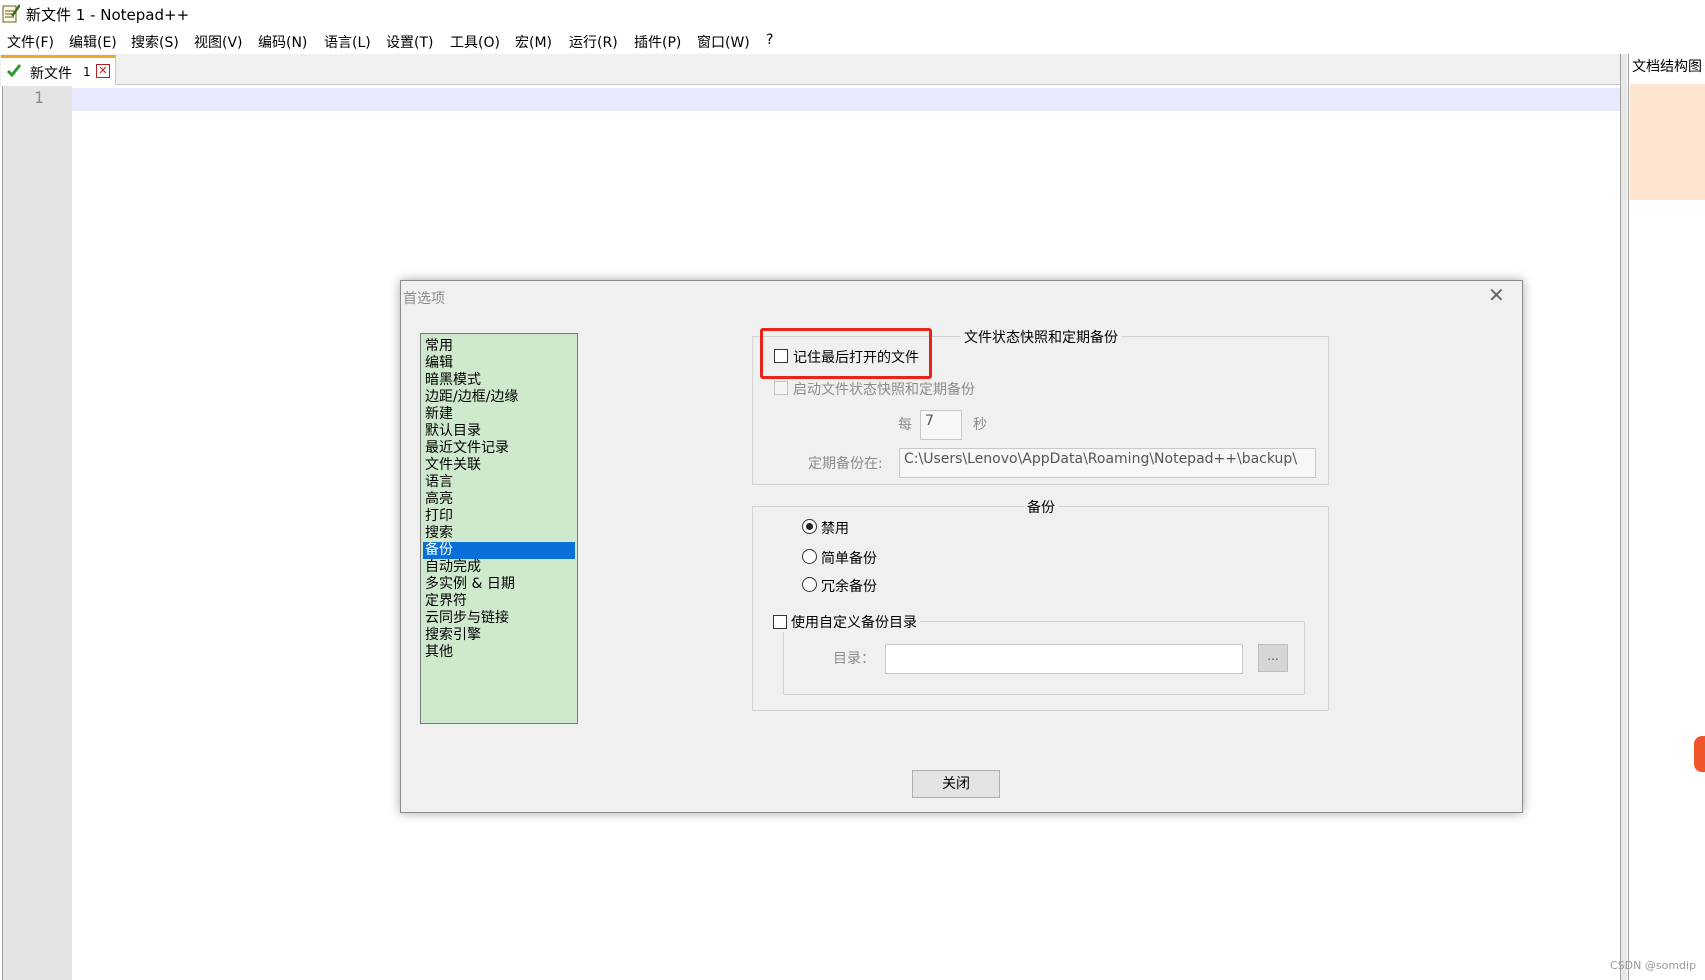 This screenshot has height=980, width=1705. What do you see at coordinates (93, 42) in the screenshot?
I see `menu-edit: 编辑(E)` at bounding box center [93, 42].